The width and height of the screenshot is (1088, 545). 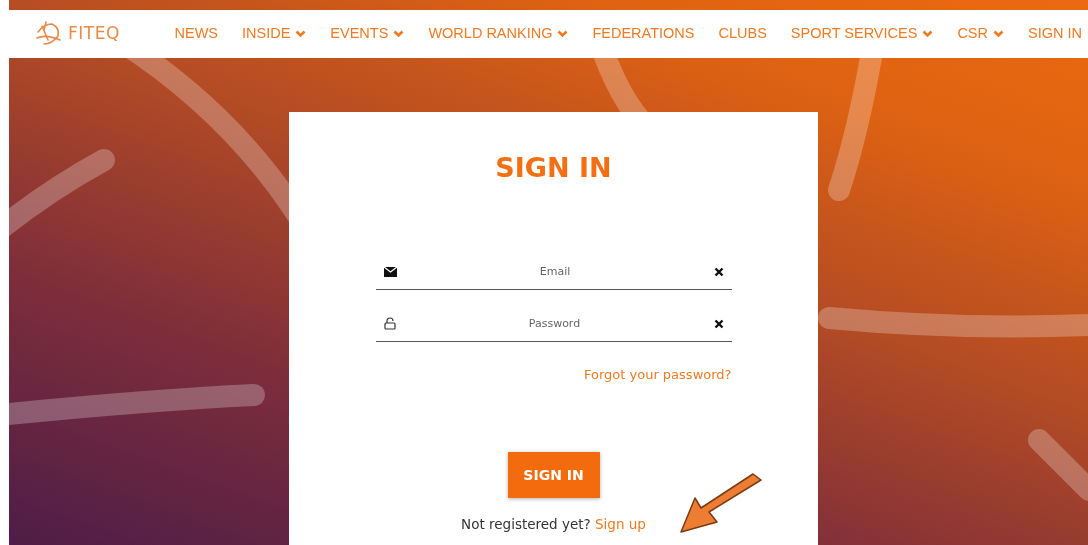 What do you see at coordinates (554, 324) in the screenshot?
I see `password-field: Password` at bounding box center [554, 324].